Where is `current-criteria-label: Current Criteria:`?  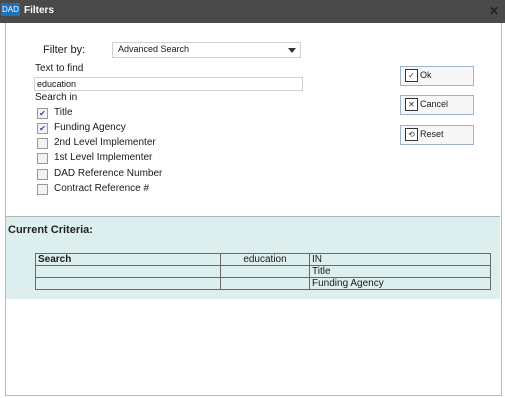 current-criteria-label: Current Criteria: is located at coordinates (50, 230).